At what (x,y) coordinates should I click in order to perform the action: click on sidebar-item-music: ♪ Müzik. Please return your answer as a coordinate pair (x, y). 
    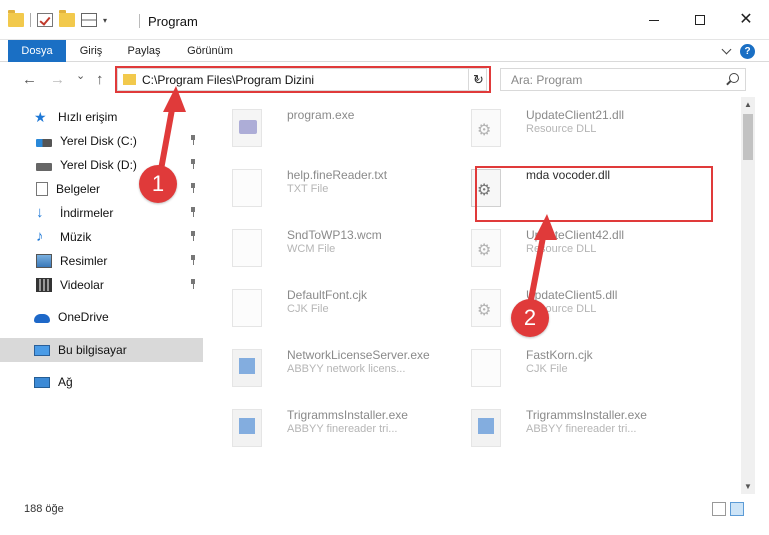
    Looking at the image, I should click on (101, 237).